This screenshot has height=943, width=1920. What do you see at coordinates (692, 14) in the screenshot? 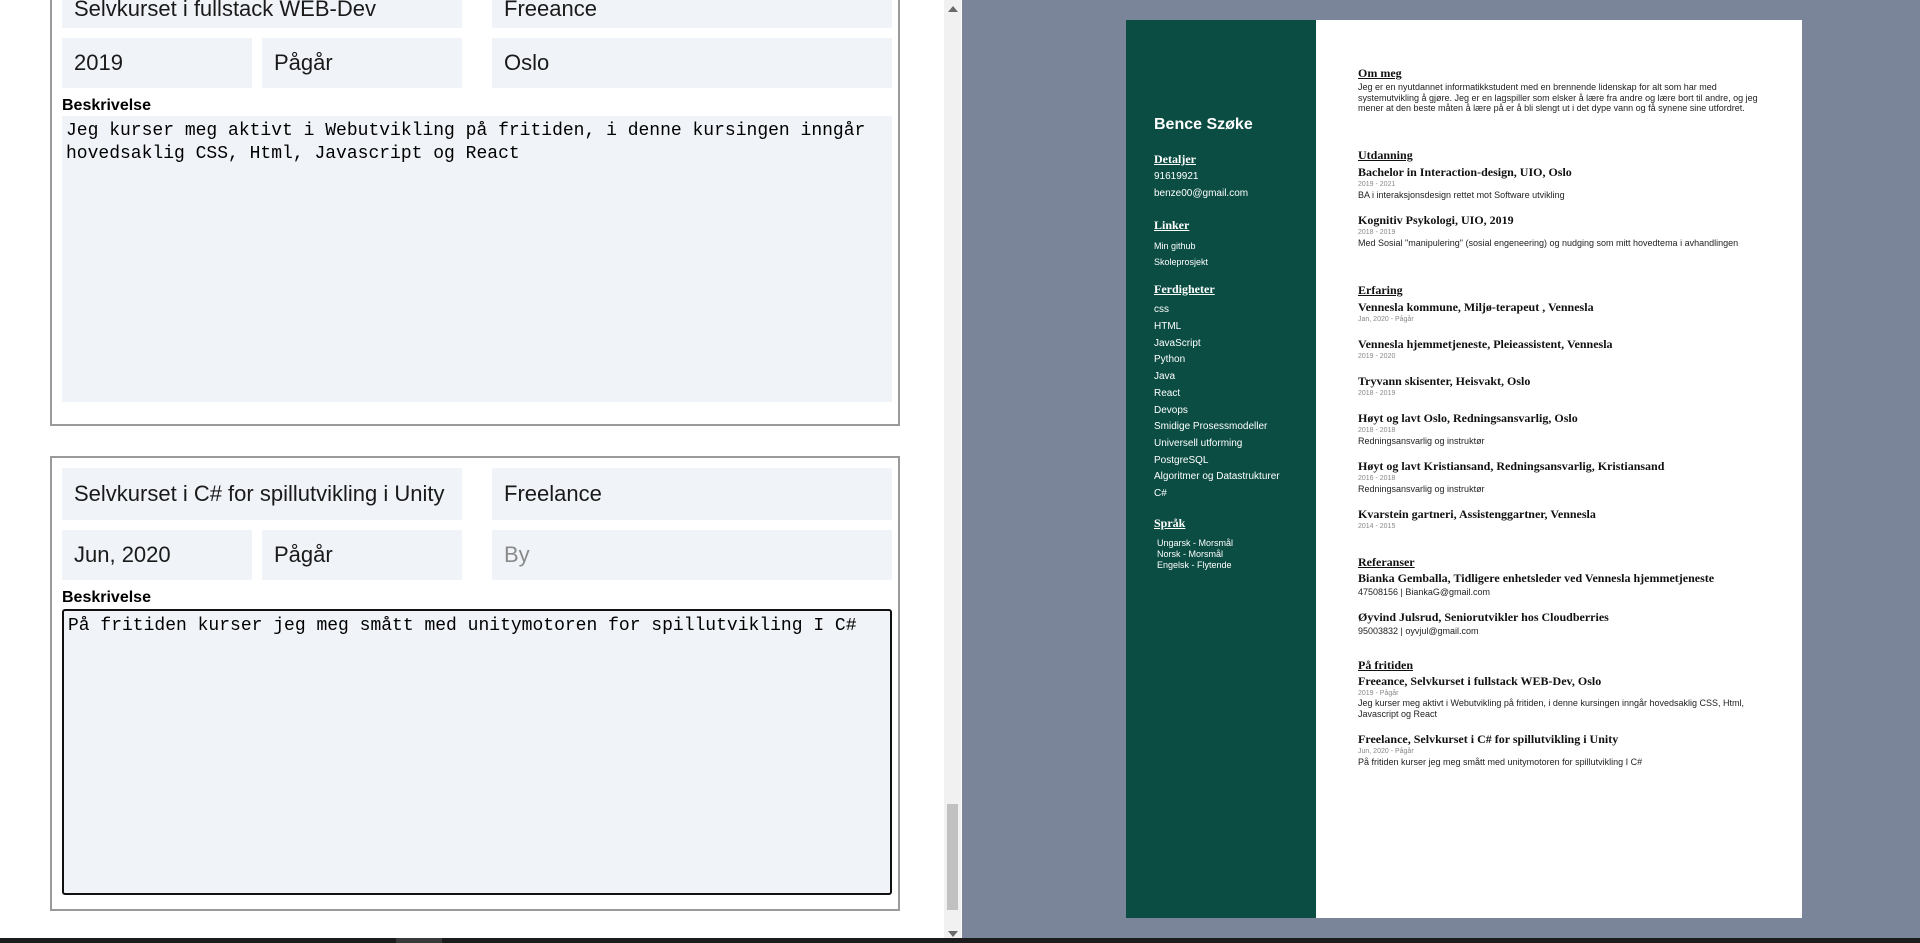
I see `employer-input: Freeance` at bounding box center [692, 14].